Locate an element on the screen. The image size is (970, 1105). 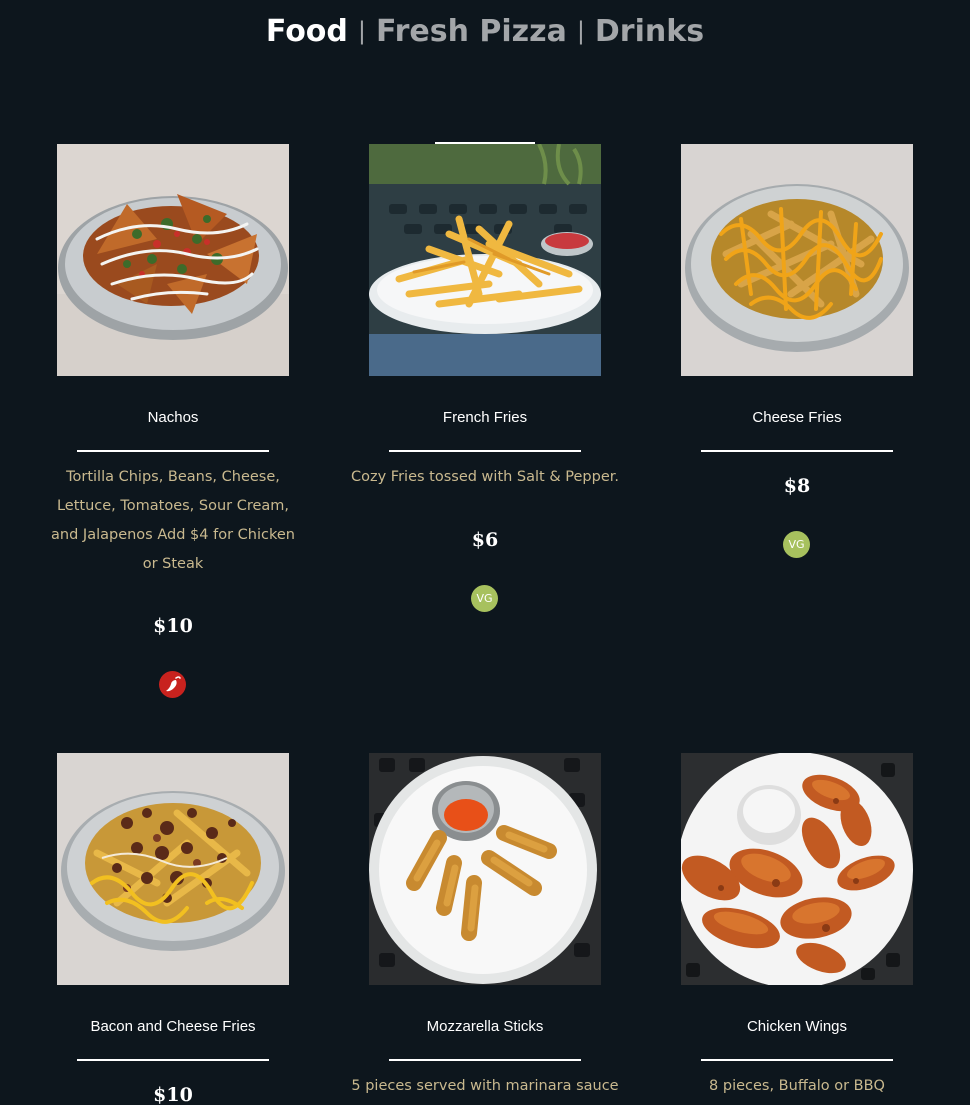
tab-fresh-pizza: Fresh Pizza is located at coordinates (471, 31).